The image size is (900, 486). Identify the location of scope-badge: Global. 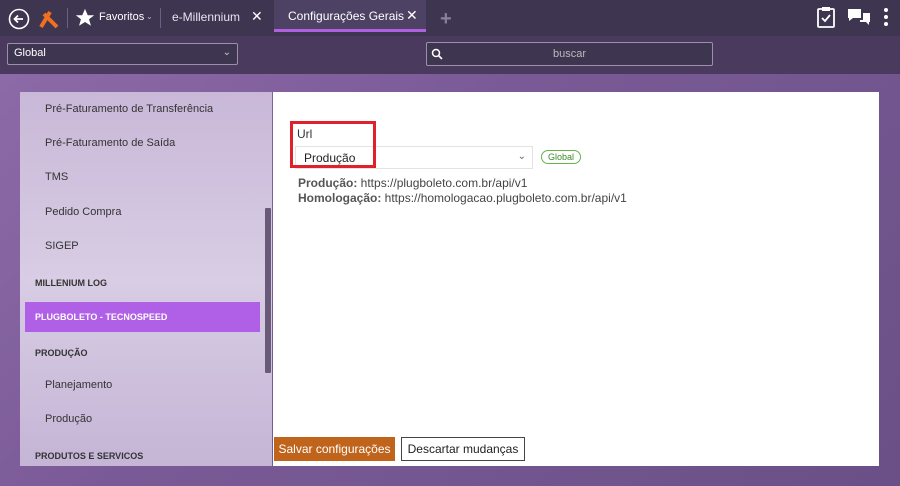
(561, 157).